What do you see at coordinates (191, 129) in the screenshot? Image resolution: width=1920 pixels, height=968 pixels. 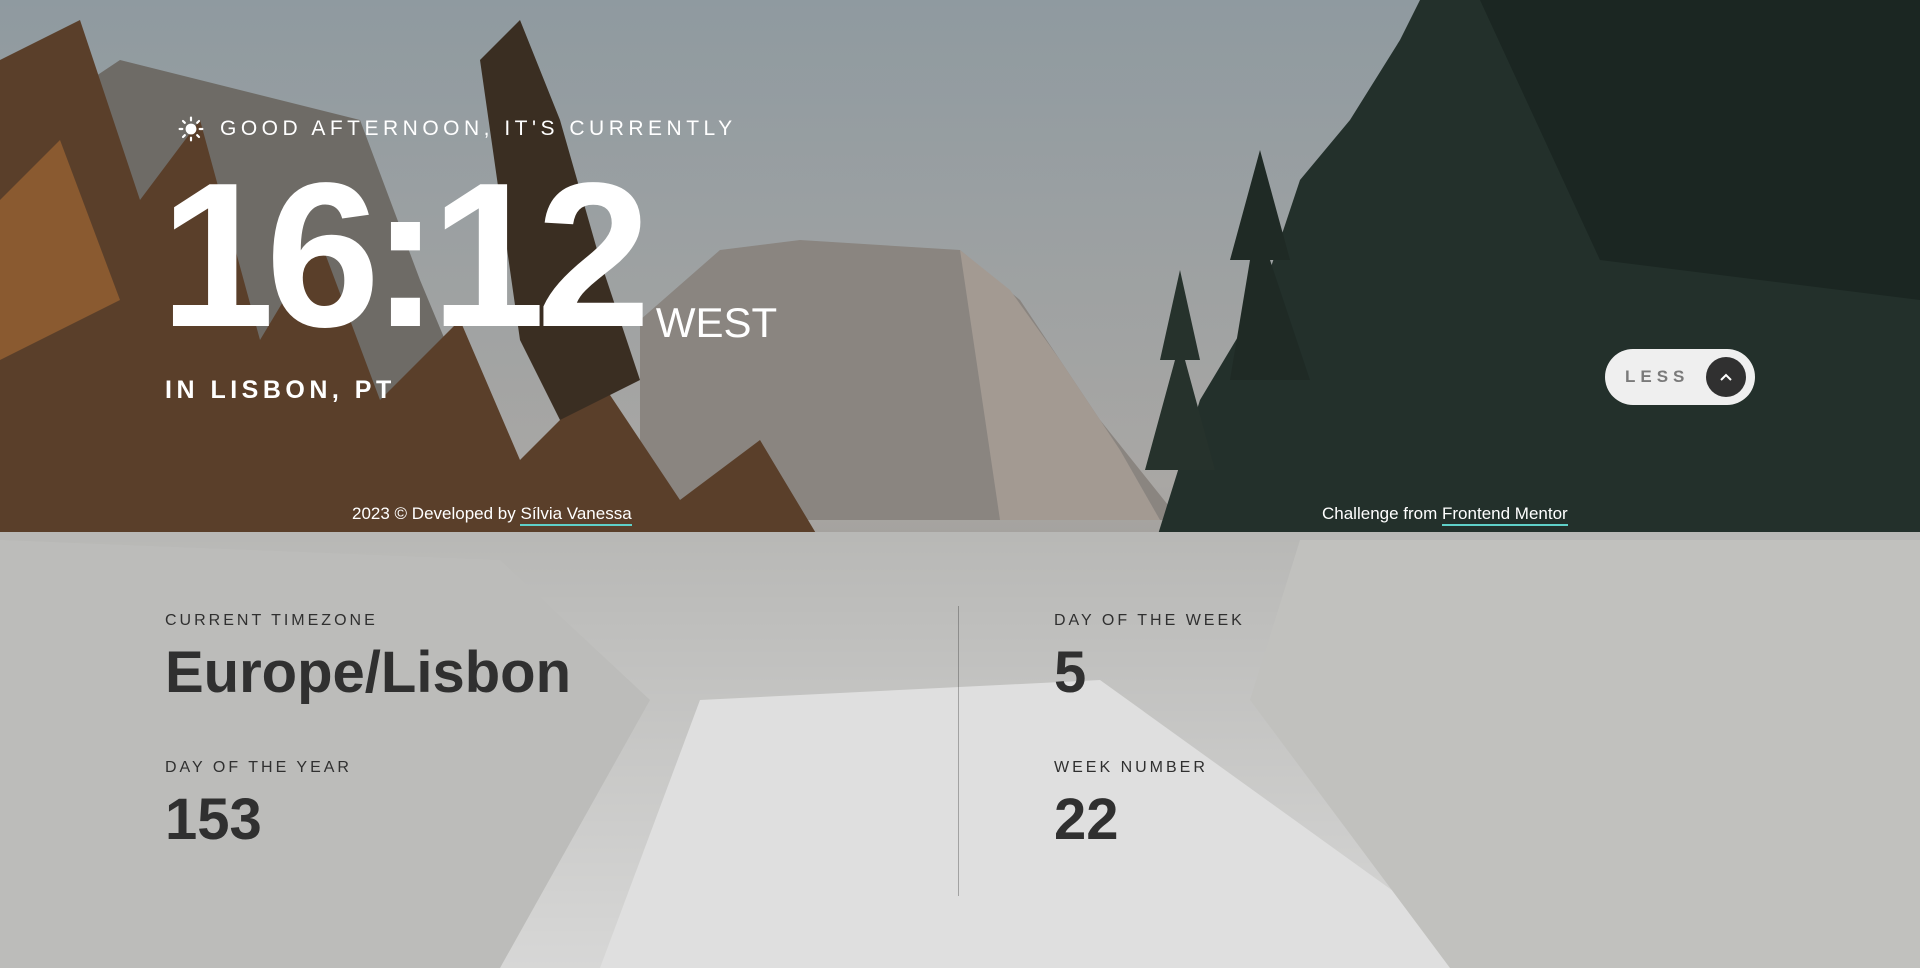 I see `sun-icon` at bounding box center [191, 129].